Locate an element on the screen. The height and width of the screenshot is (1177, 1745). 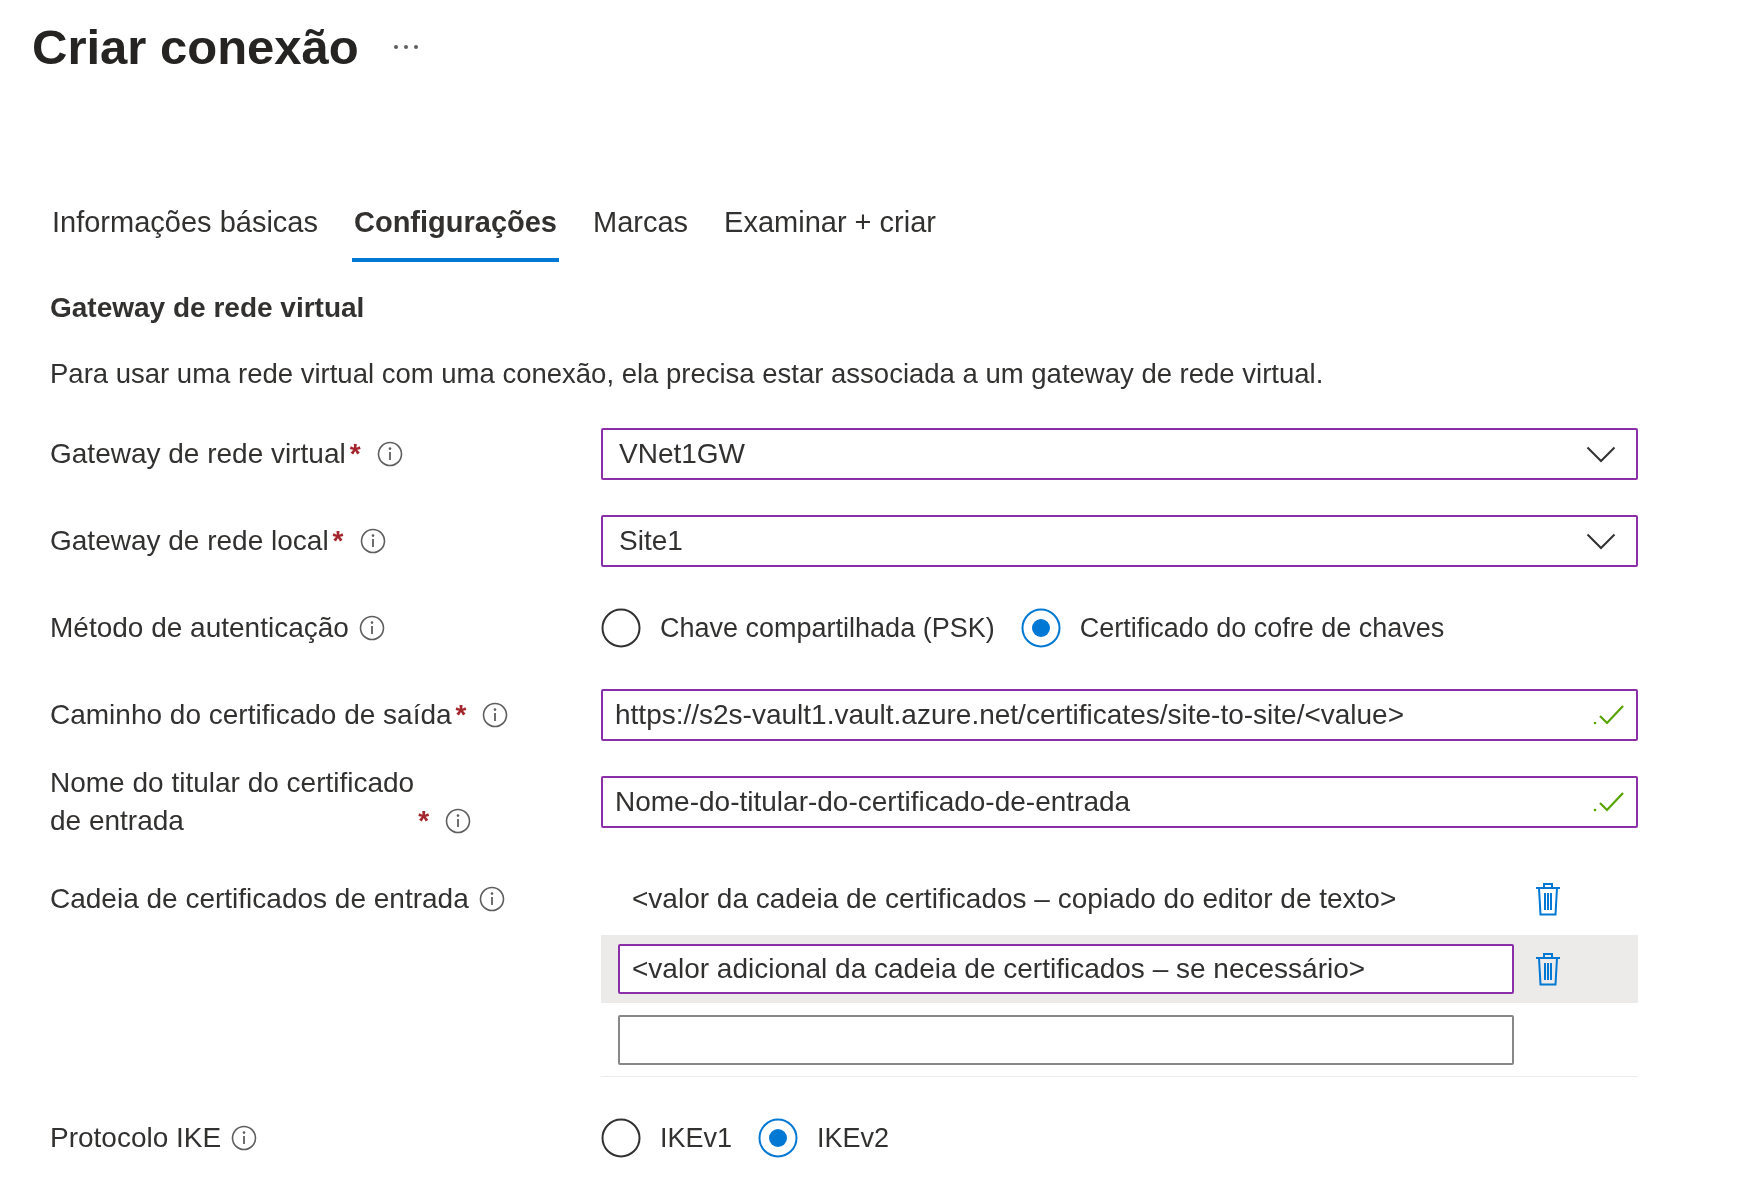
select-field: VNet1GW is located at coordinates (1119, 454).